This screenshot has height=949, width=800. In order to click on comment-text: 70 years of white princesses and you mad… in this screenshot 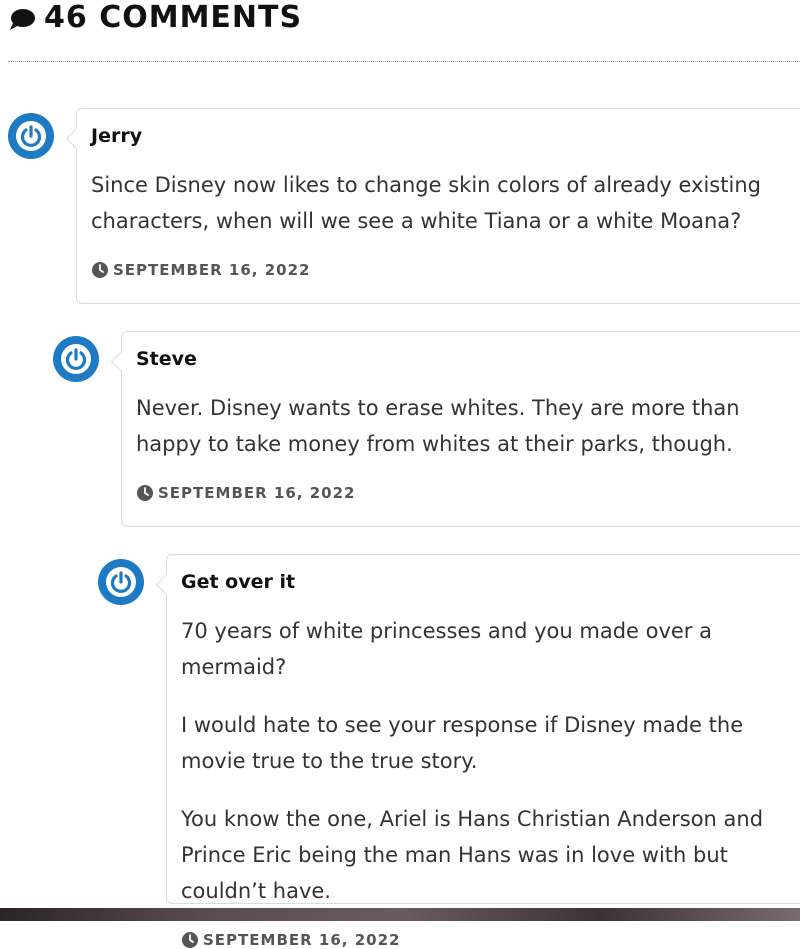, I will do `click(446, 649)`.